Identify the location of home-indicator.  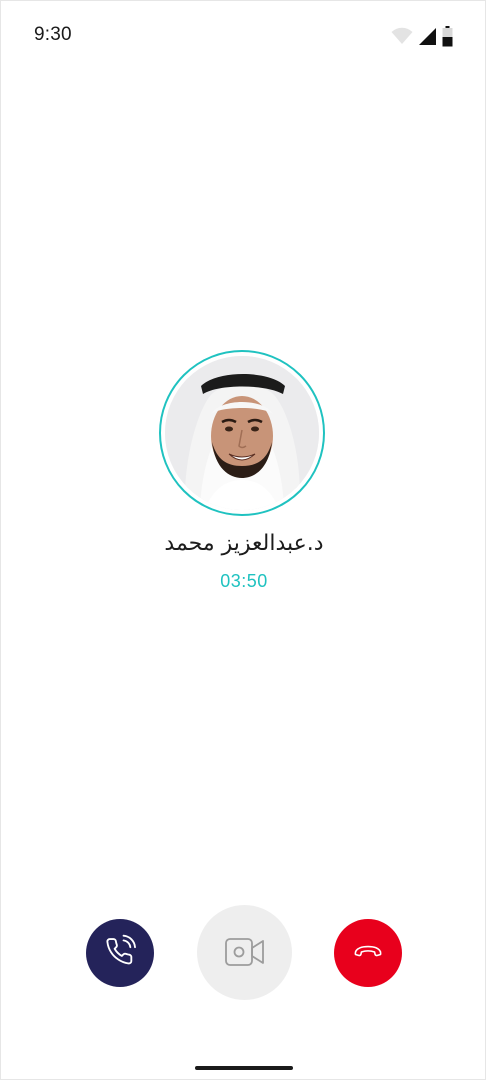
(244, 1068).